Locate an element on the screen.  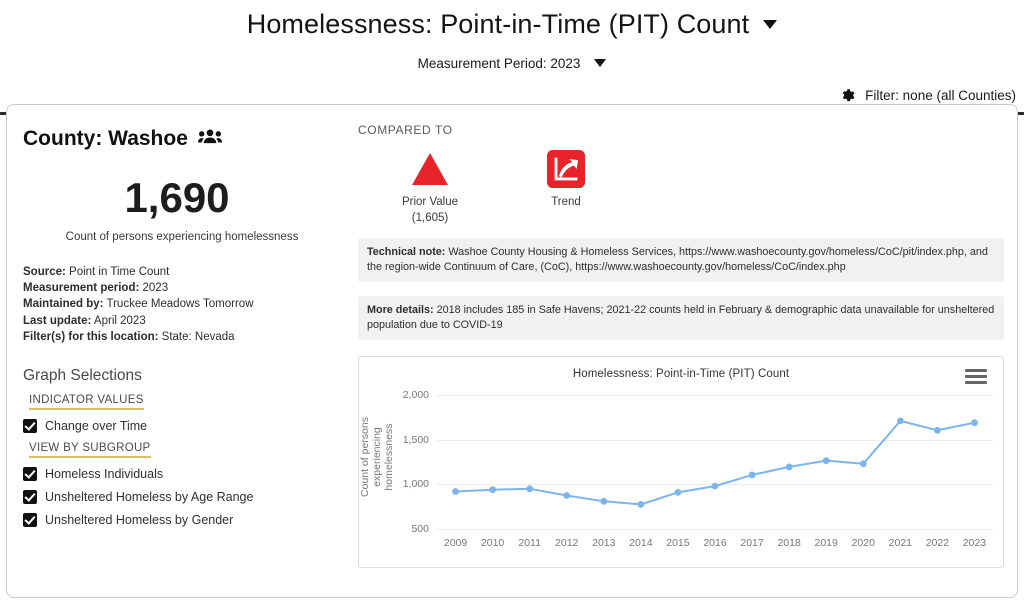
chart-x-tick-label: 2019 is located at coordinates (826, 543).